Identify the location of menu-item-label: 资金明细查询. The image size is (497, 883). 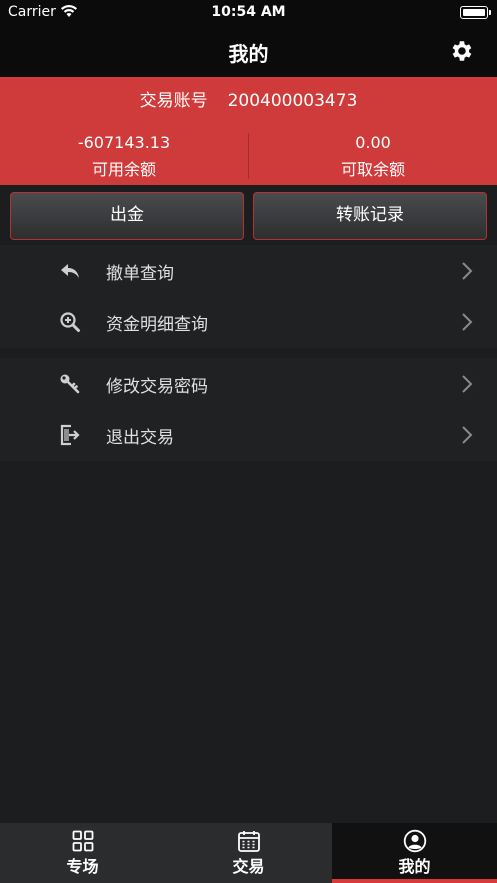
(157, 325).